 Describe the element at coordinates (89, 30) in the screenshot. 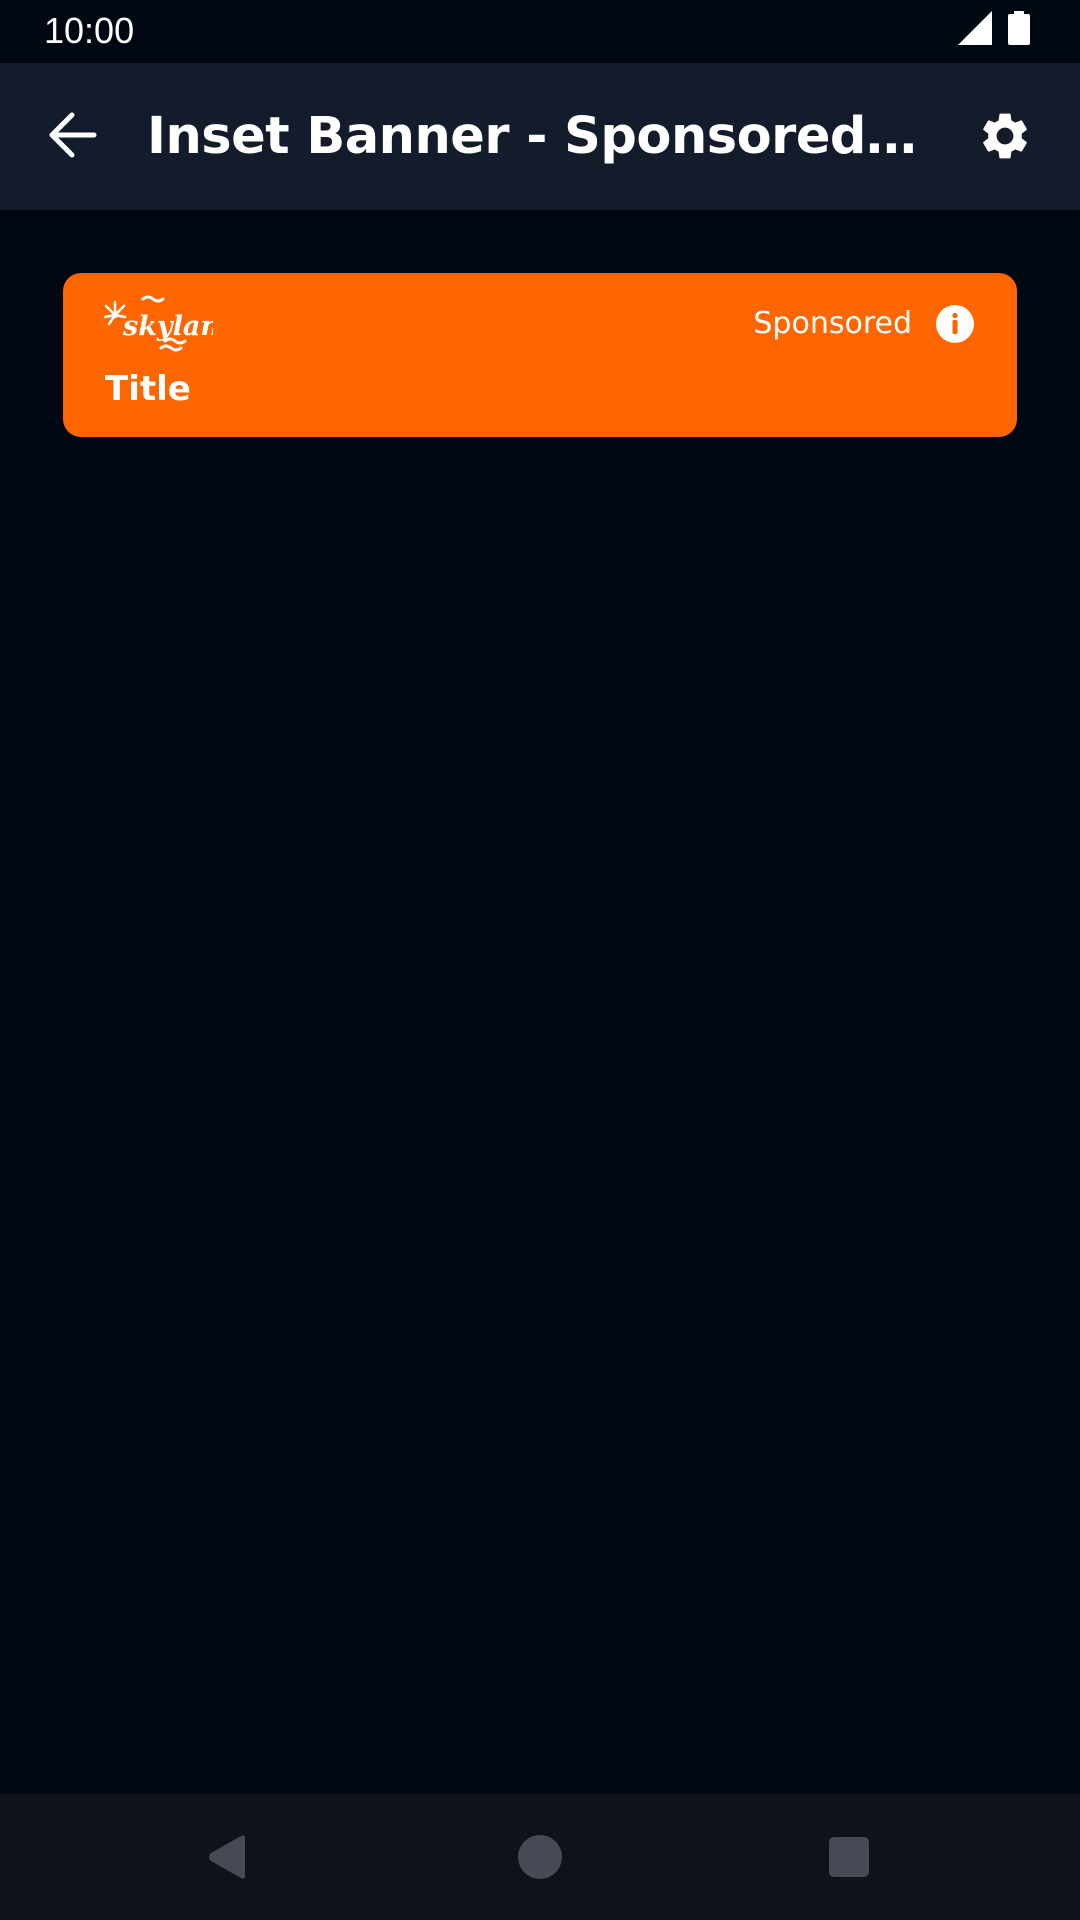

I see `status-time: 10:00` at that location.